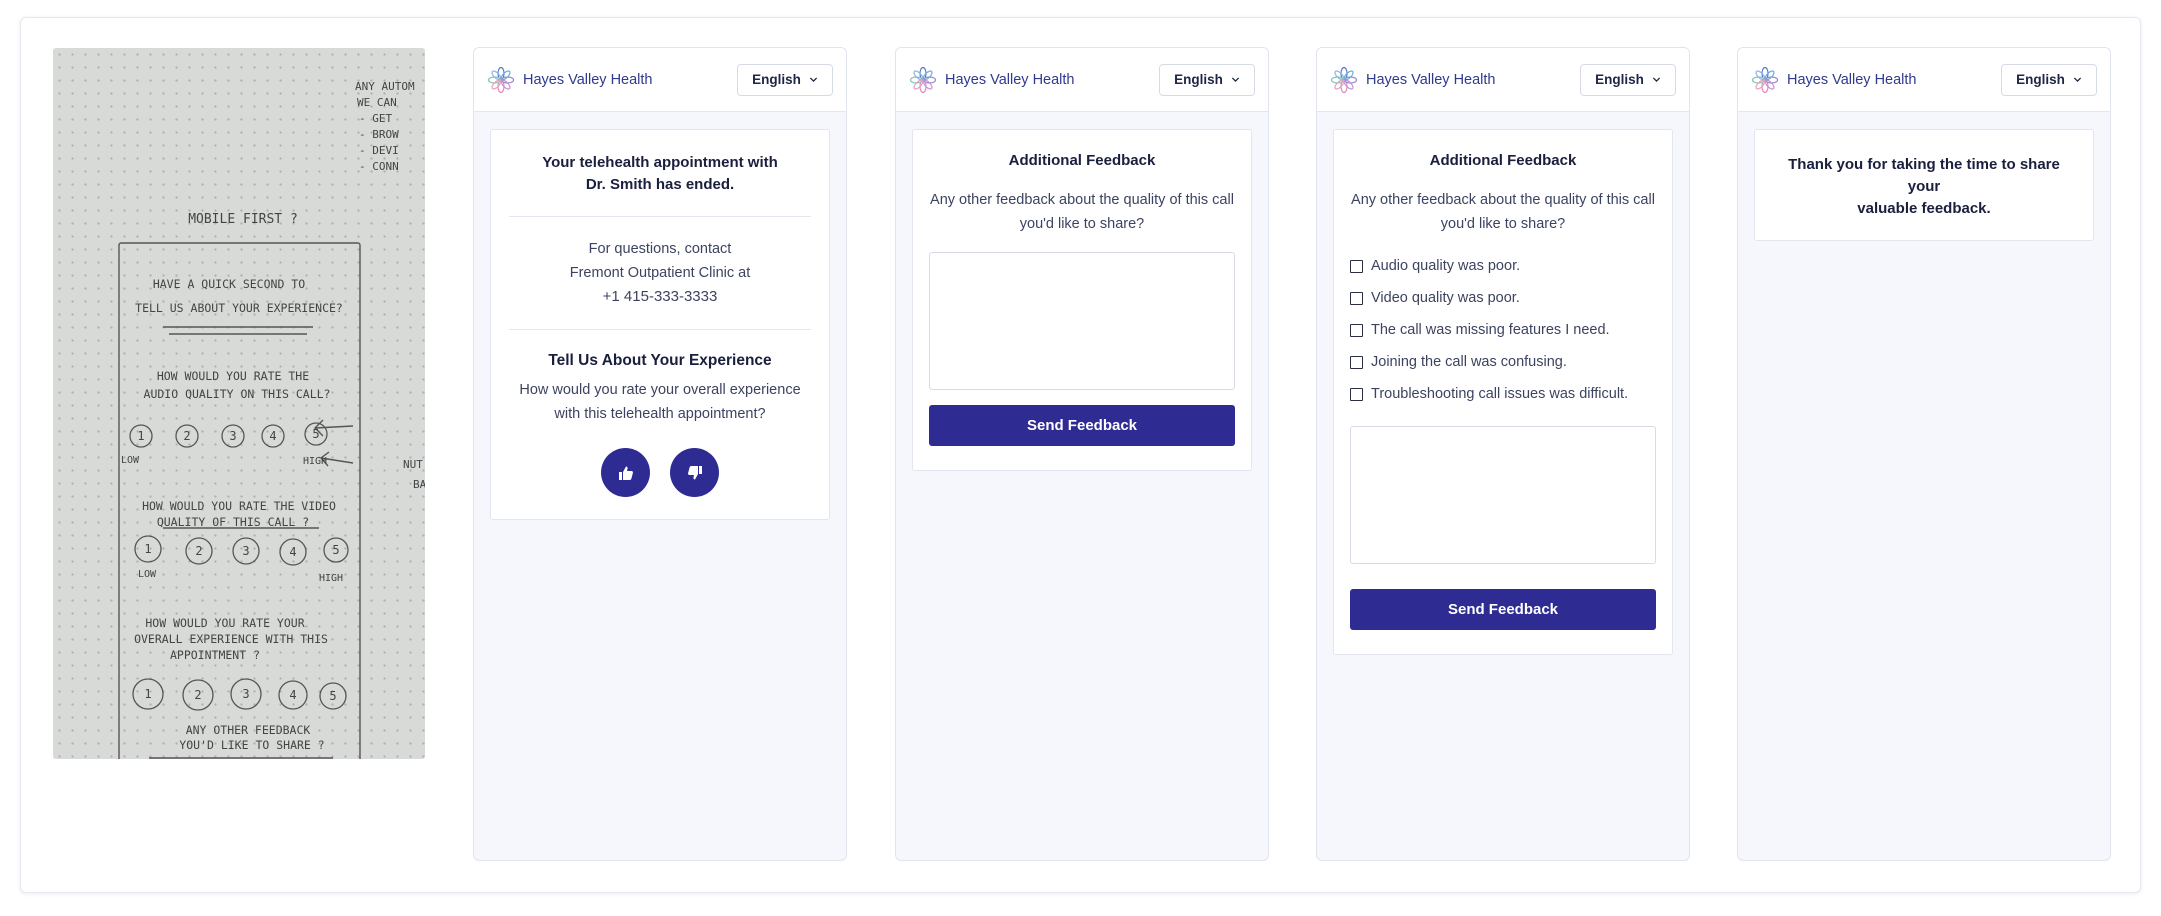 This screenshot has width=2161, height=916. What do you see at coordinates (660, 249) in the screenshot?
I see `contact-line: For questions, contact` at bounding box center [660, 249].